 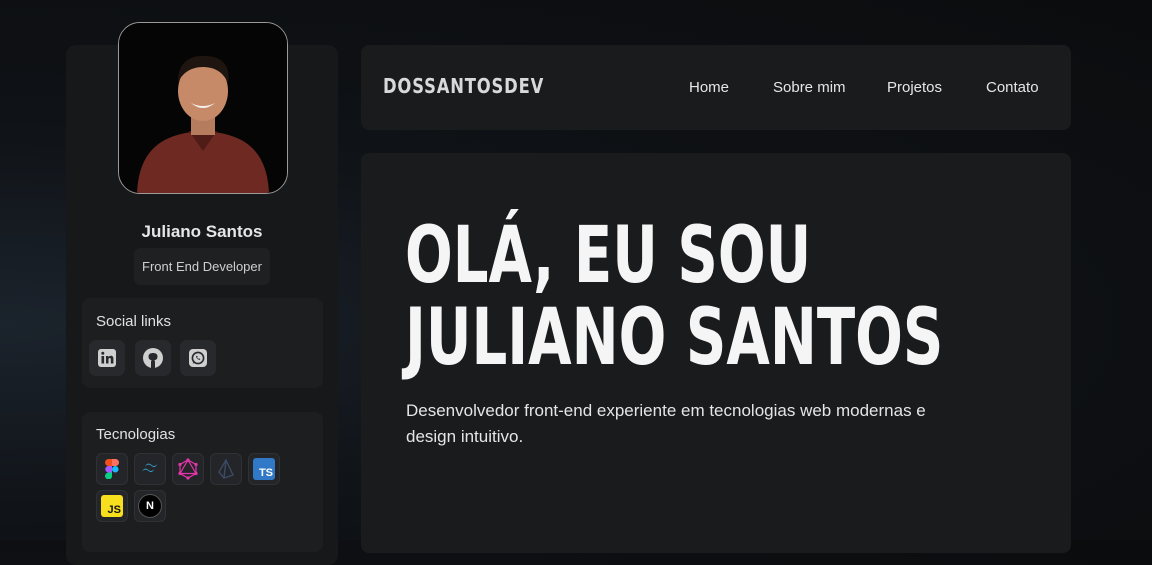 I want to click on nextjs-label: N, so click(x=150, y=506).